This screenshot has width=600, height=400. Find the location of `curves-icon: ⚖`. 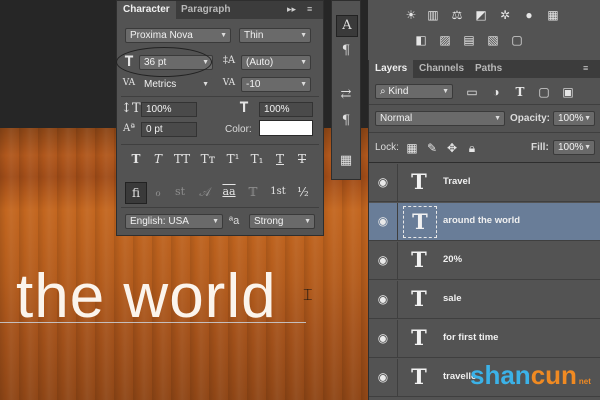

curves-icon: ⚖ is located at coordinates (457, 15).